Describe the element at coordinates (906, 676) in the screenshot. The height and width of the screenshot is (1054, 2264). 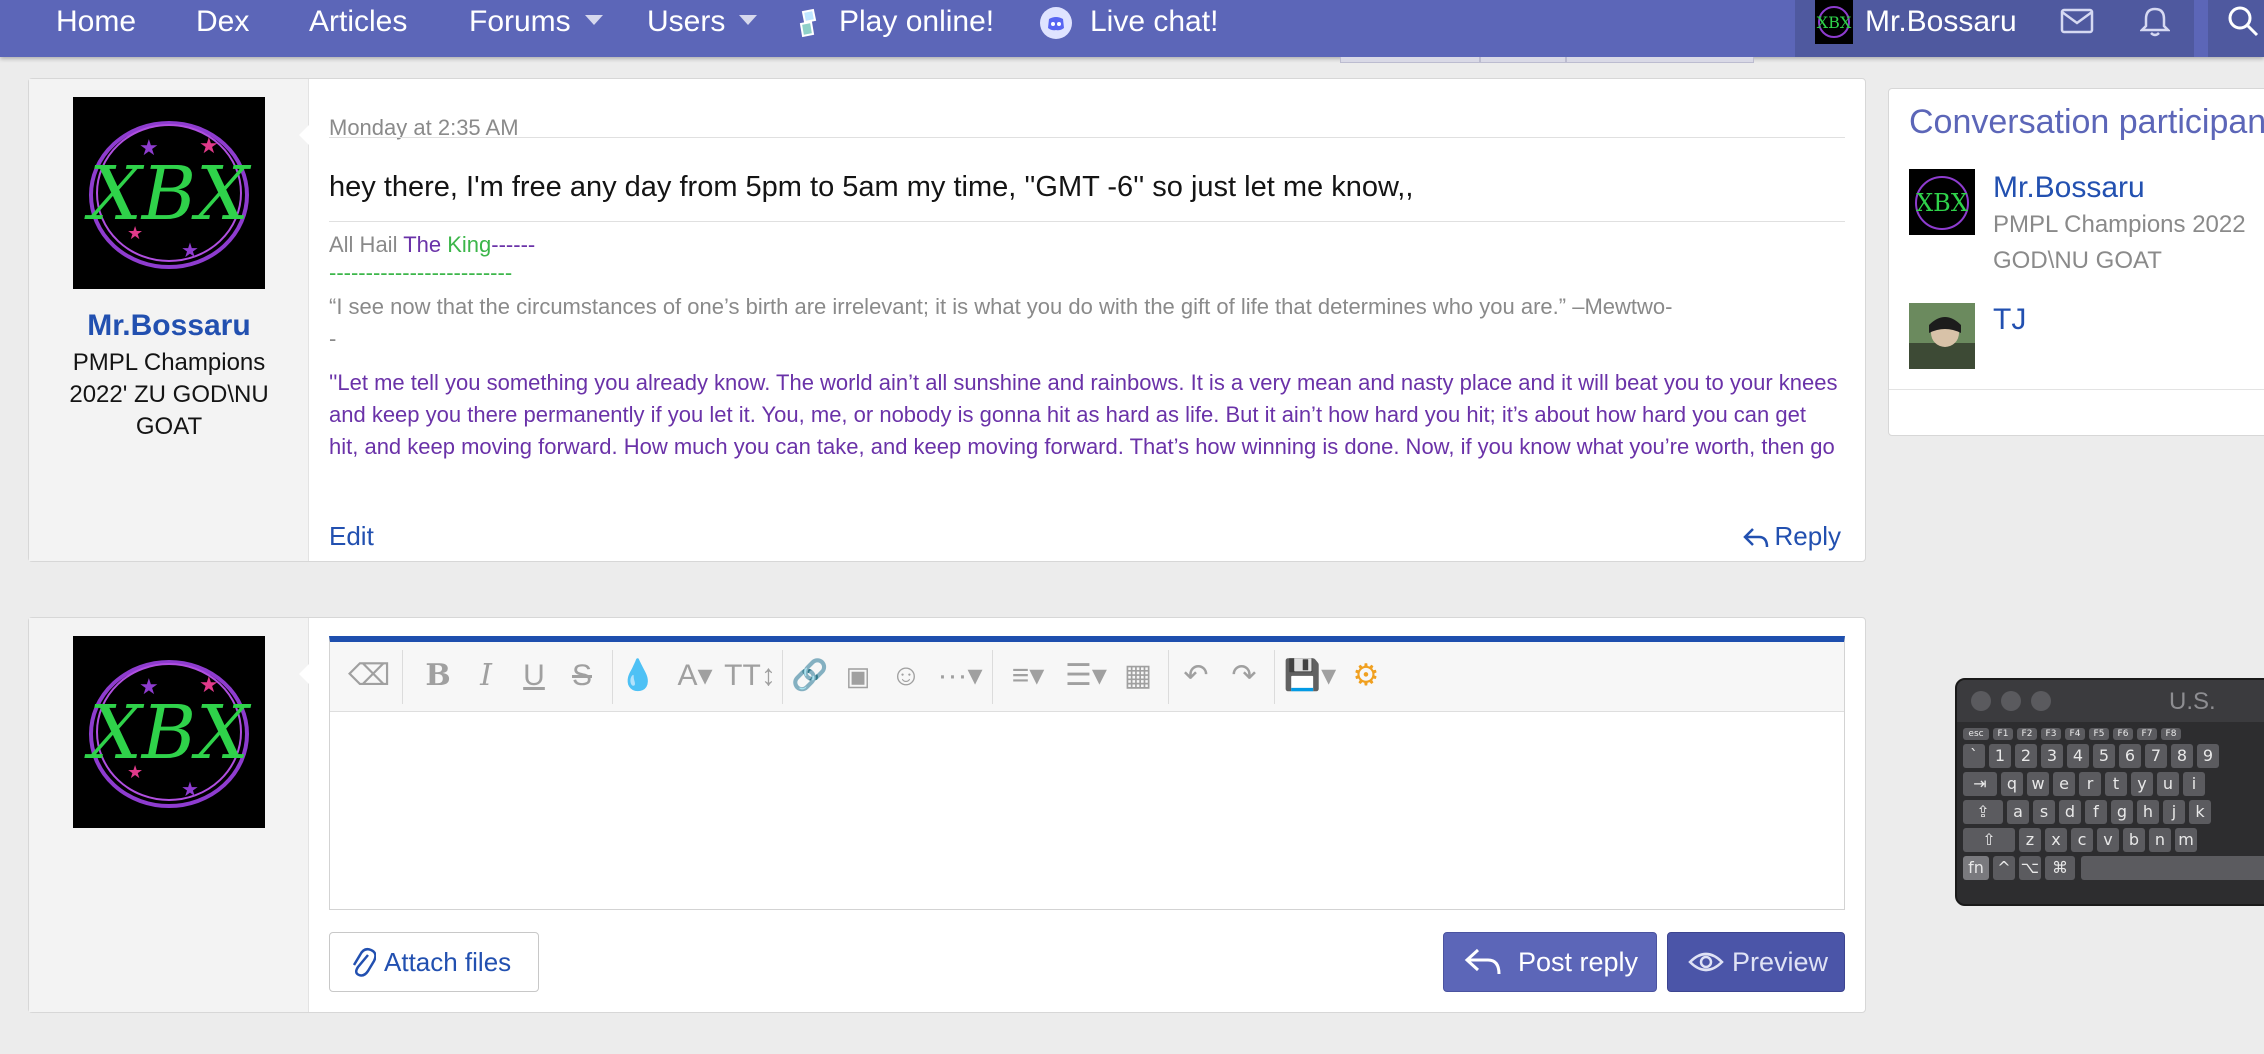
I see `emoji-icon: ☺` at that location.